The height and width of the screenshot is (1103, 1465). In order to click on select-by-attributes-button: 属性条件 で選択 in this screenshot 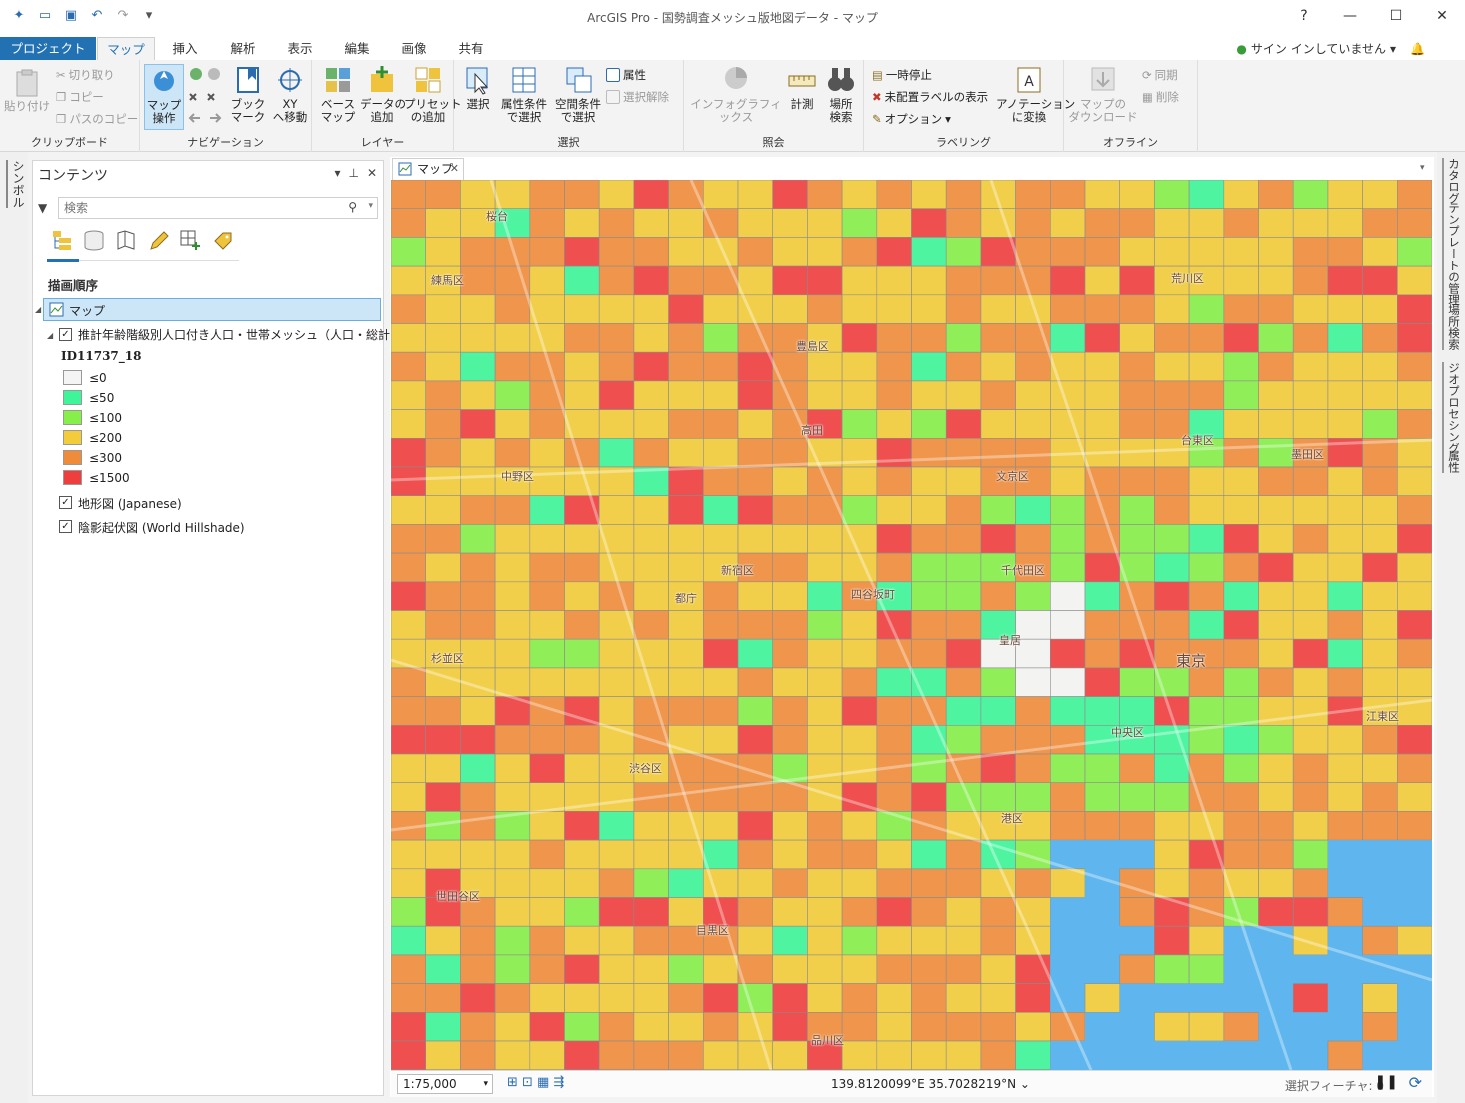, I will do `click(524, 94)`.